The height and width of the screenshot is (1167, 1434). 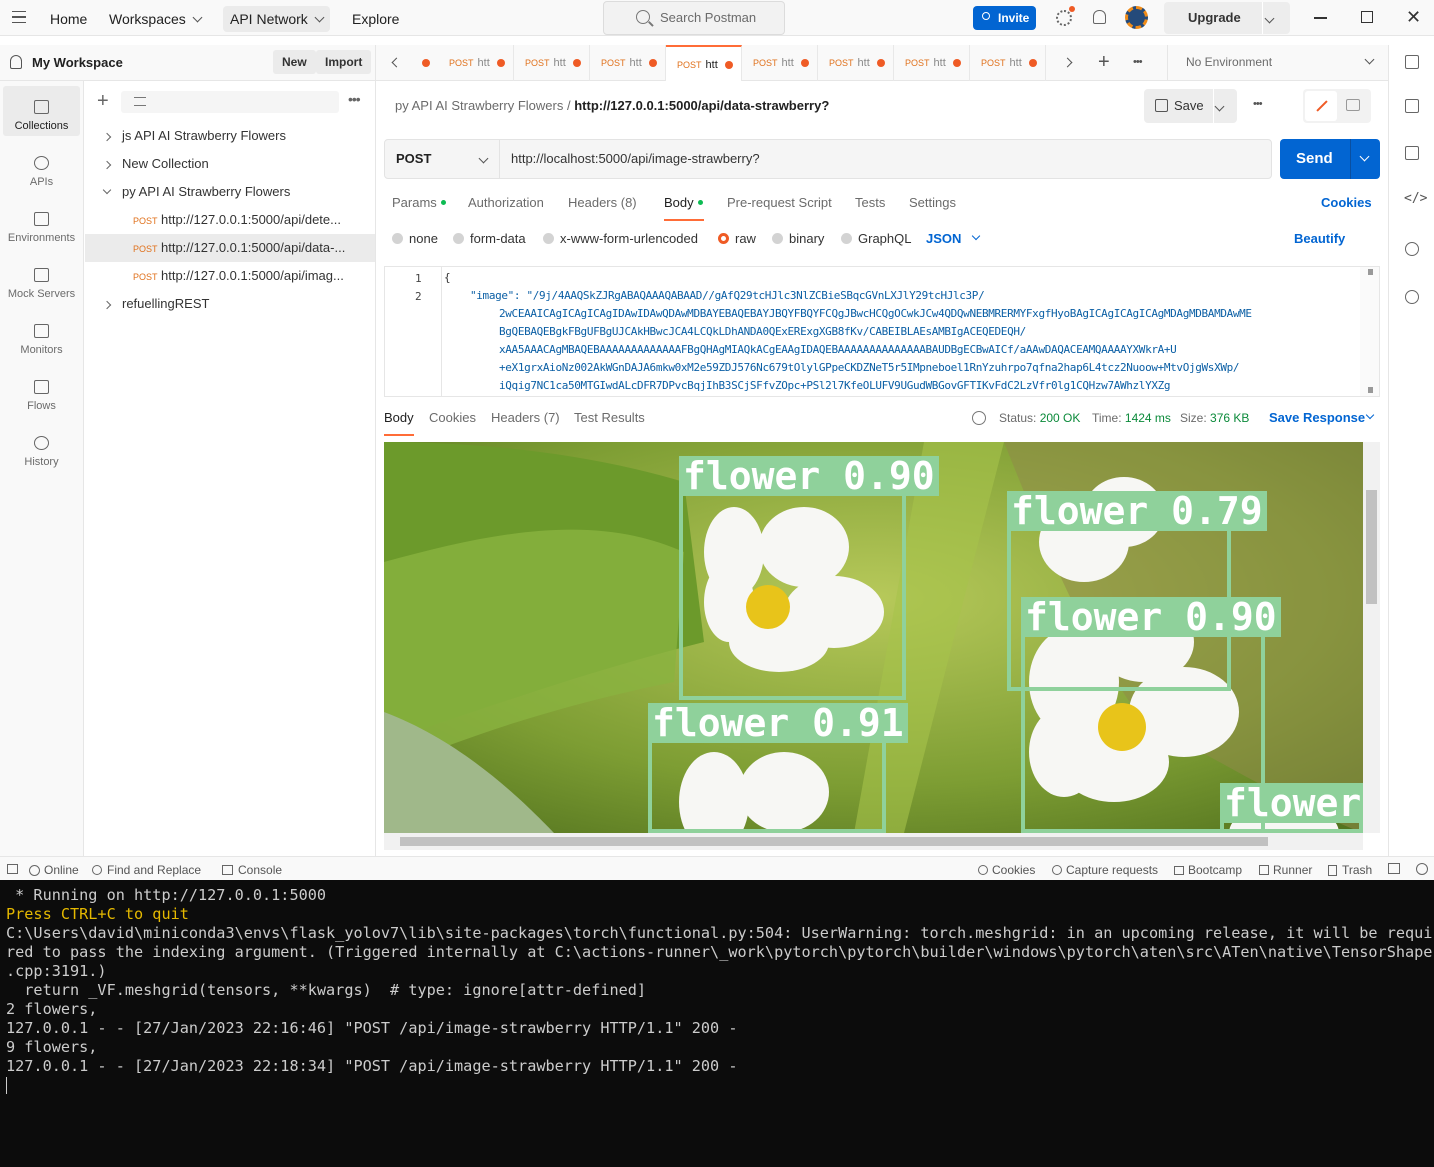 What do you see at coordinates (1413, 17) in the screenshot?
I see `close-icon: ✕` at bounding box center [1413, 17].